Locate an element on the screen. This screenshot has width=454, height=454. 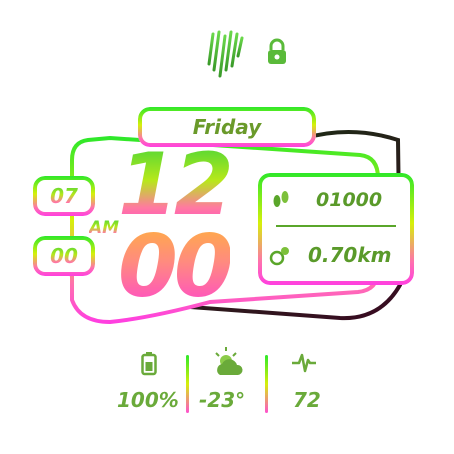
weather-value: -23° is located at coordinates (222, 400).